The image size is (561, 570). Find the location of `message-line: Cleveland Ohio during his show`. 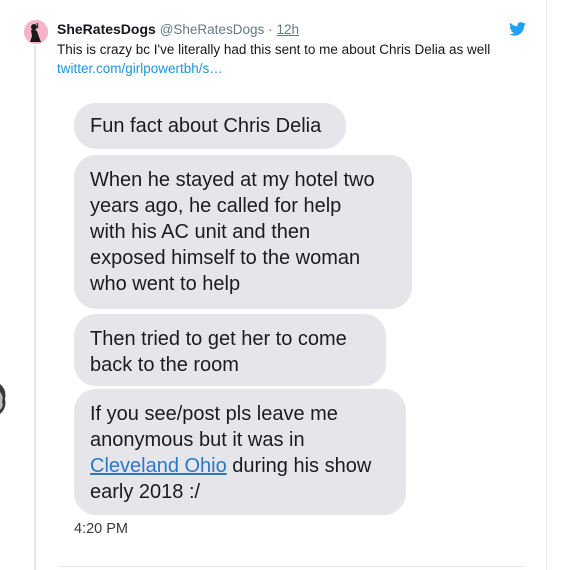

message-line: Cleveland Ohio during his show is located at coordinates (240, 466).